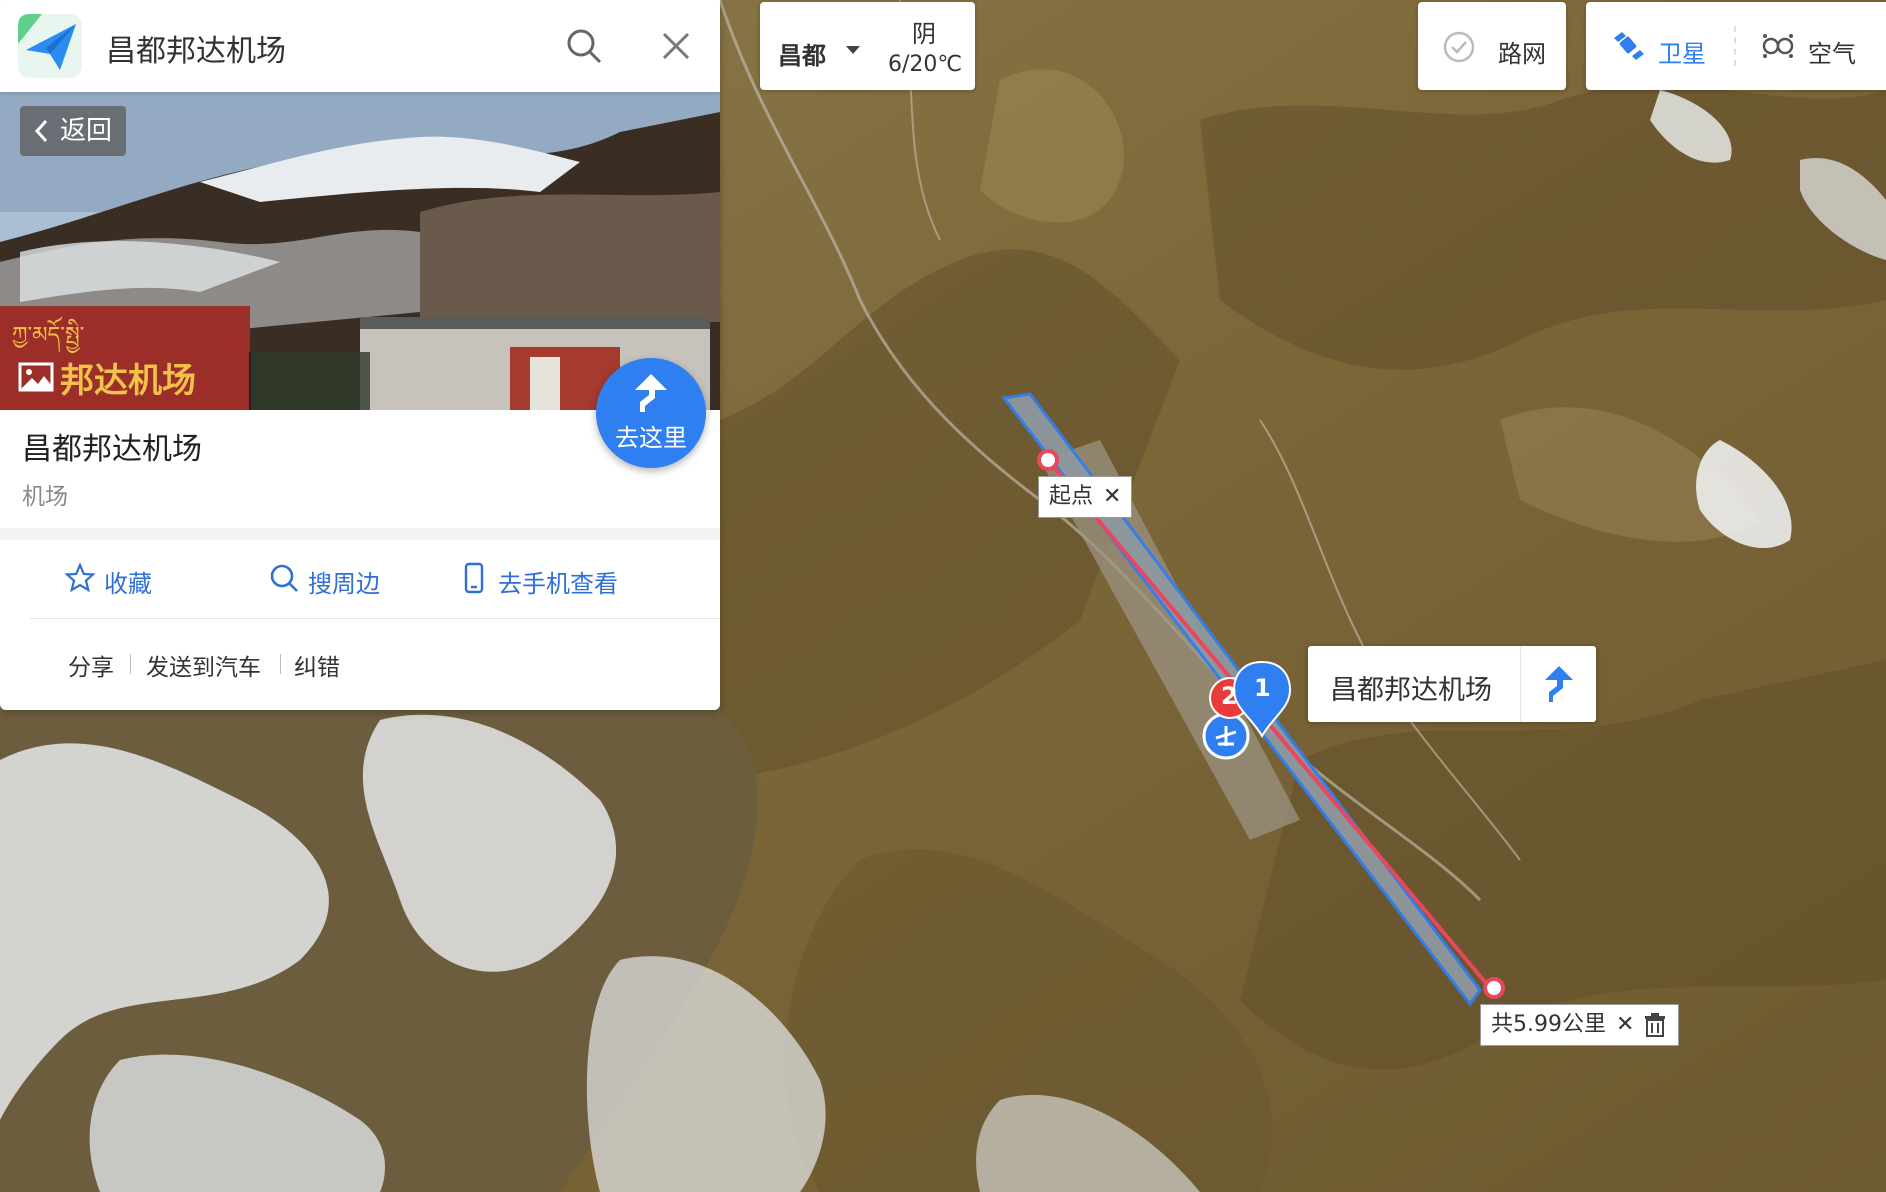 The height and width of the screenshot is (1192, 1886). What do you see at coordinates (651, 438) in the screenshot?
I see `go-here-label: 去这里` at bounding box center [651, 438].